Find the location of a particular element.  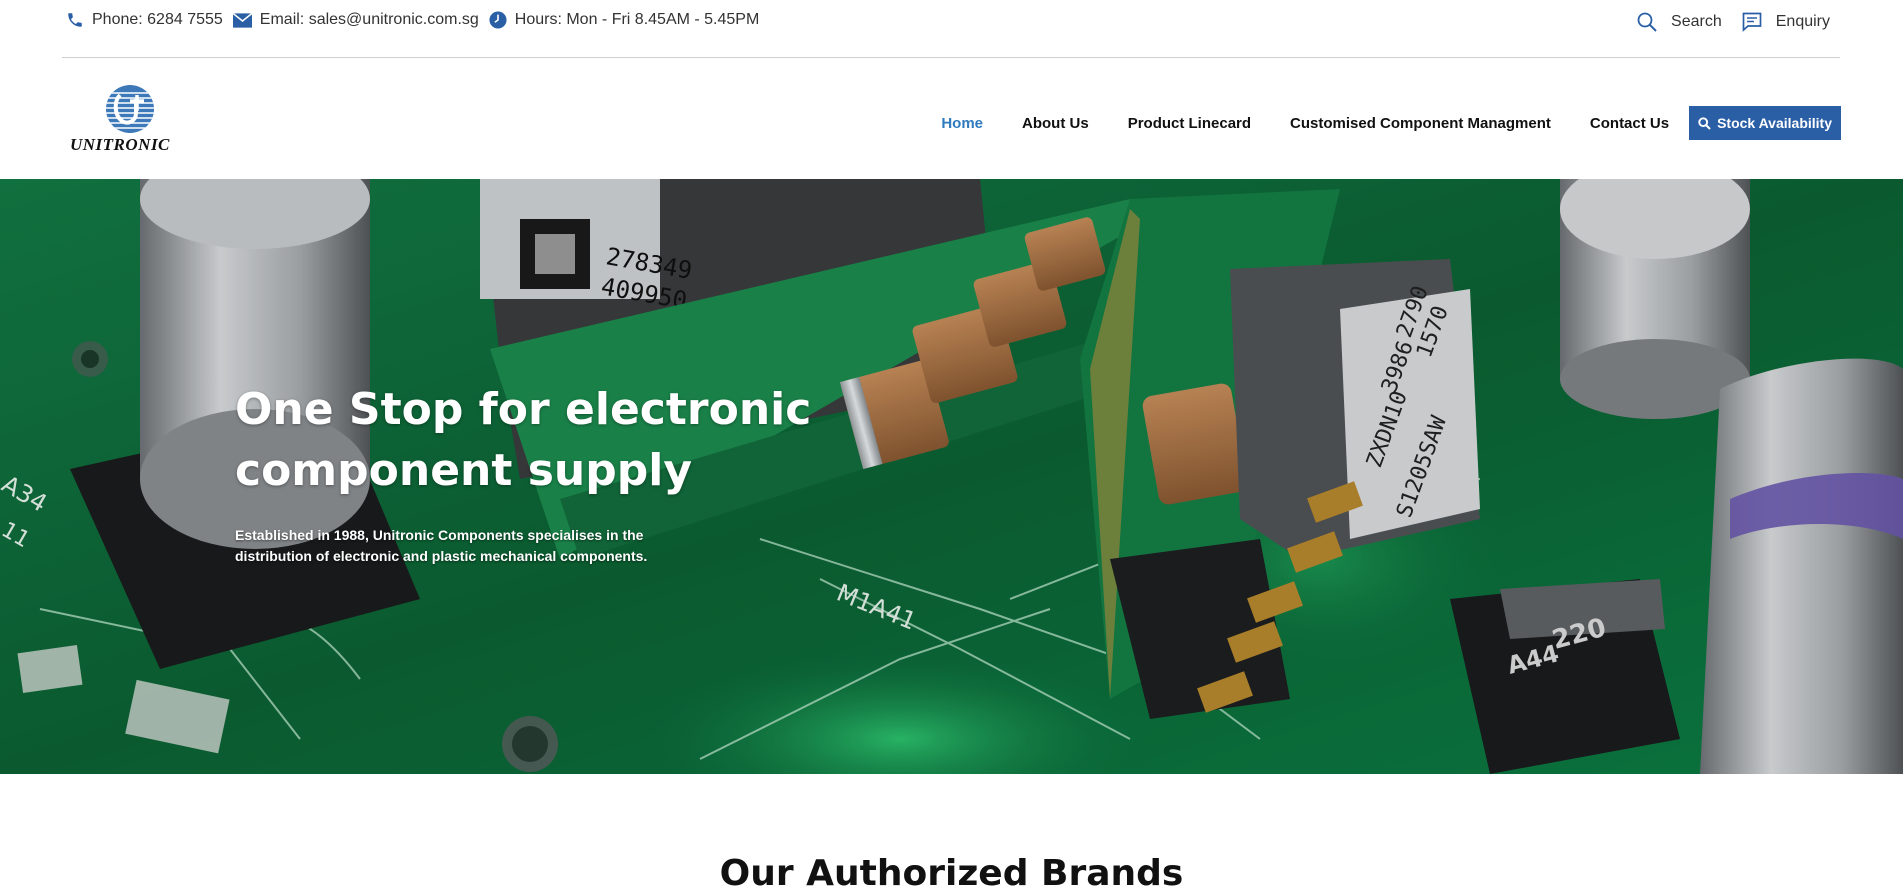

stock-availability-button: Stock Availability is located at coordinates (1765, 123).